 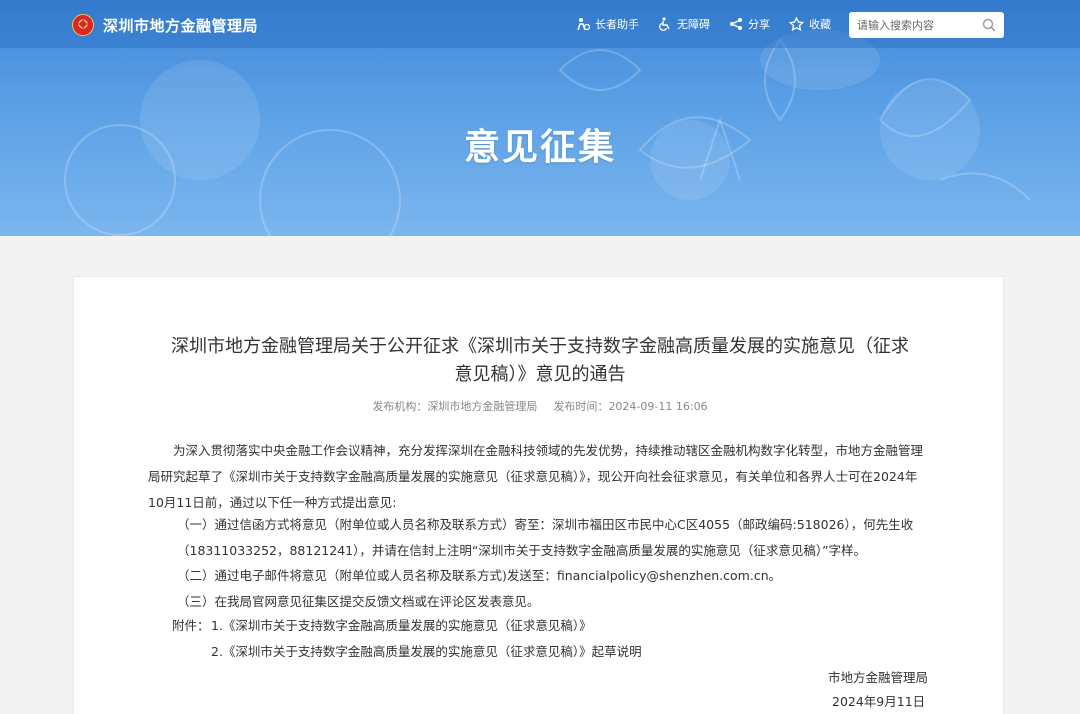 I want to click on toolbar: 长者助手 无障碍 分享 收藏, so click(x=713, y=24).